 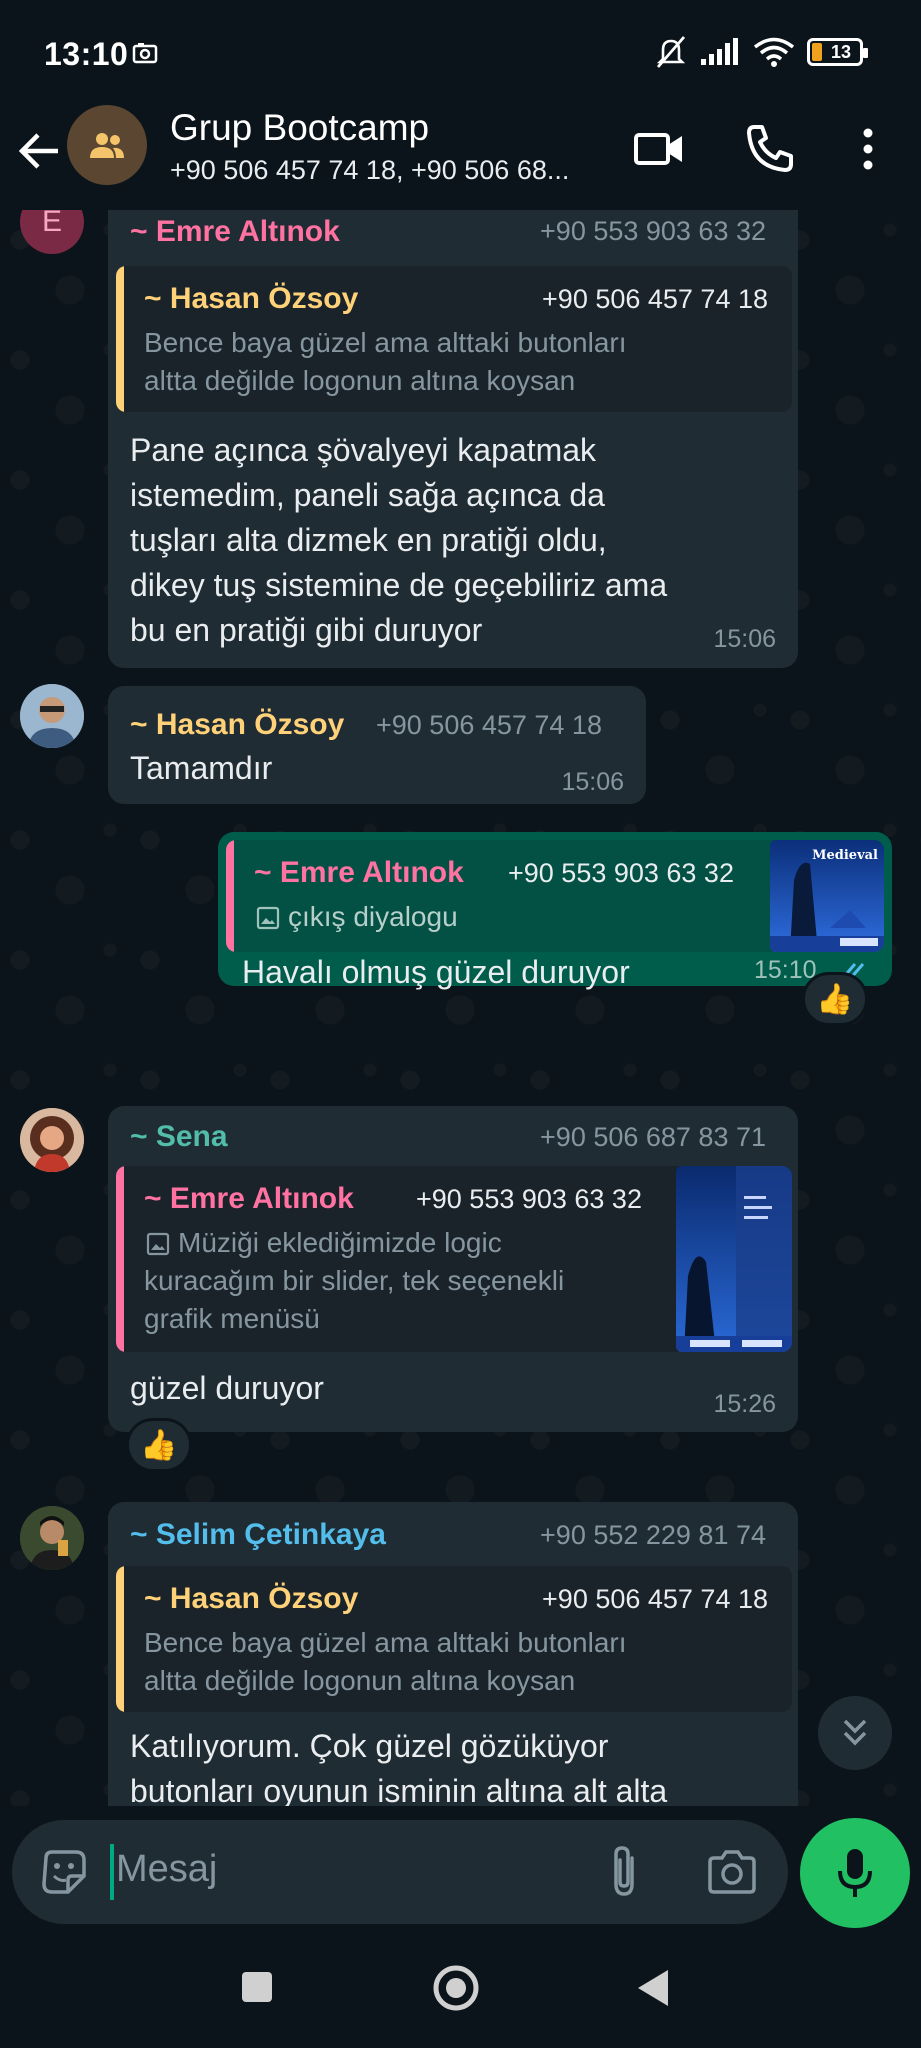 I want to click on home-icon, so click(x=456, y=1988).